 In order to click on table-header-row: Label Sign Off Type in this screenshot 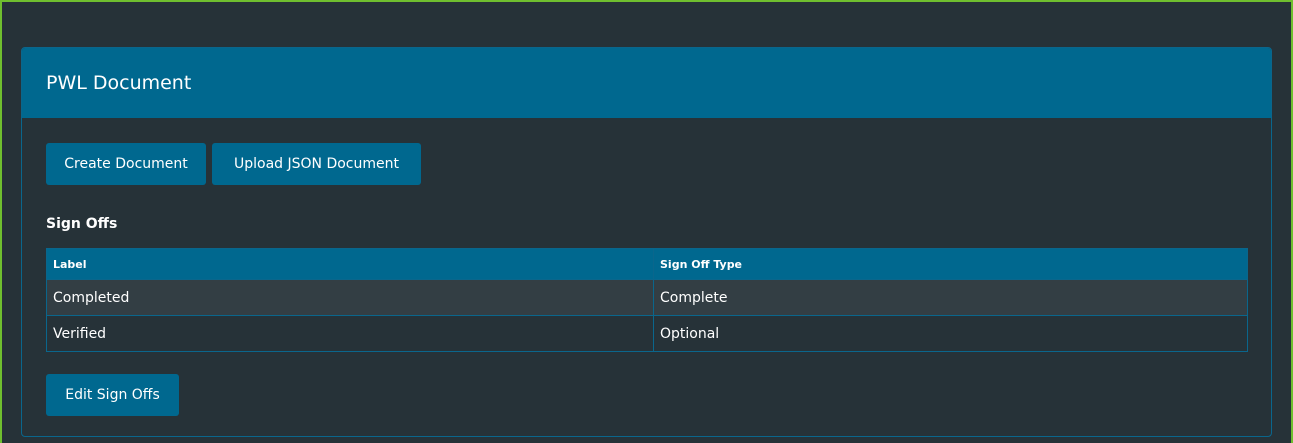, I will do `click(647, 264)`.